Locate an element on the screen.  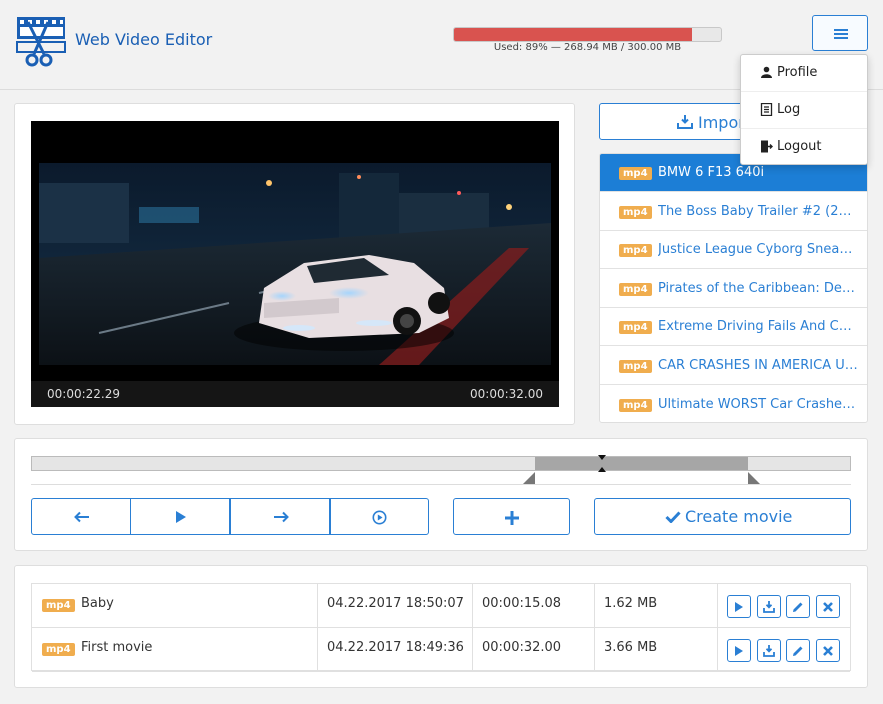
movie-created: 04.22.2017 18:50:07 is located at coordinates (395, 603).